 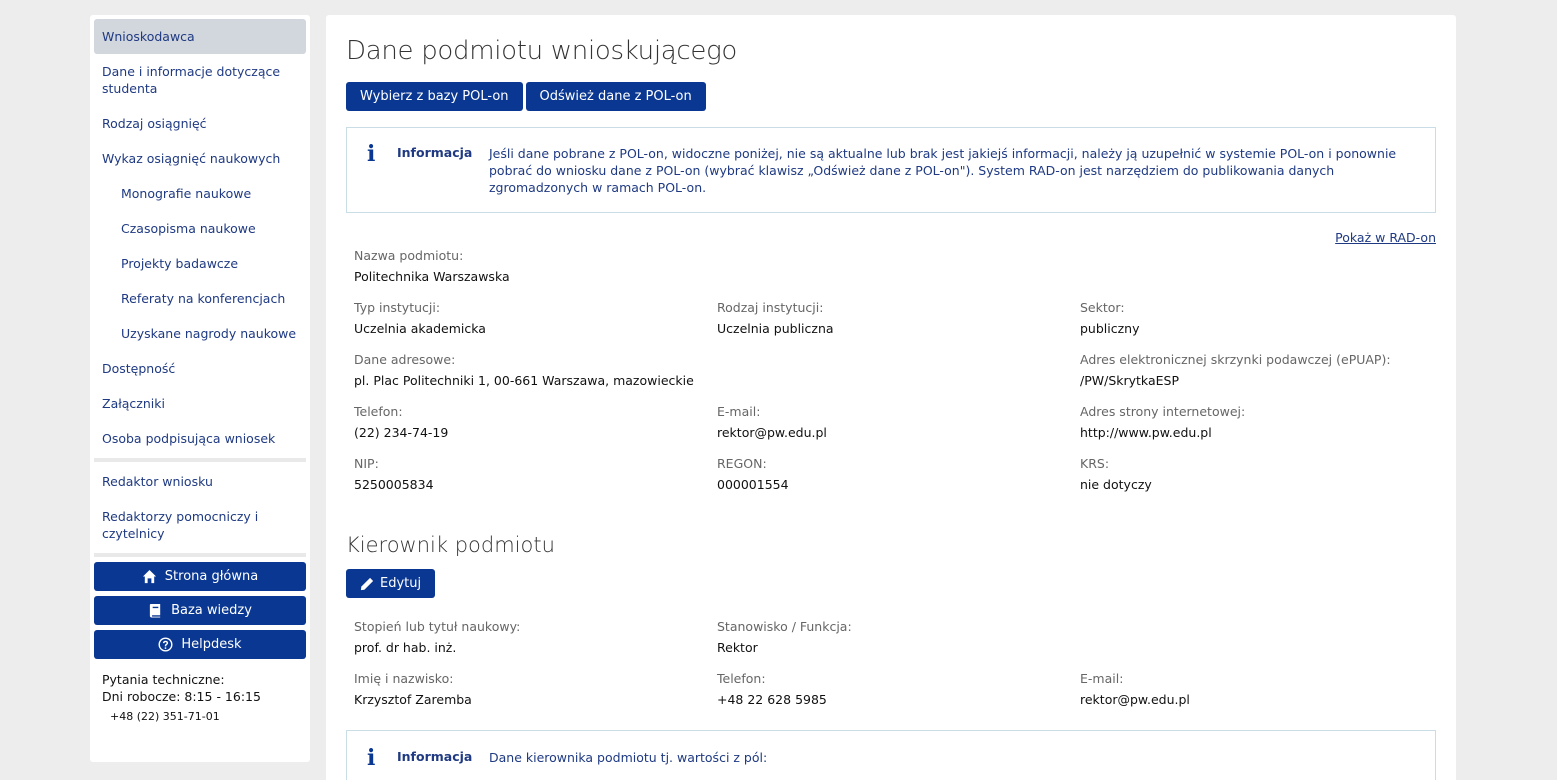 I want to click on head-phone-value: +48 22 628 5985, so click(x=772, y=699).